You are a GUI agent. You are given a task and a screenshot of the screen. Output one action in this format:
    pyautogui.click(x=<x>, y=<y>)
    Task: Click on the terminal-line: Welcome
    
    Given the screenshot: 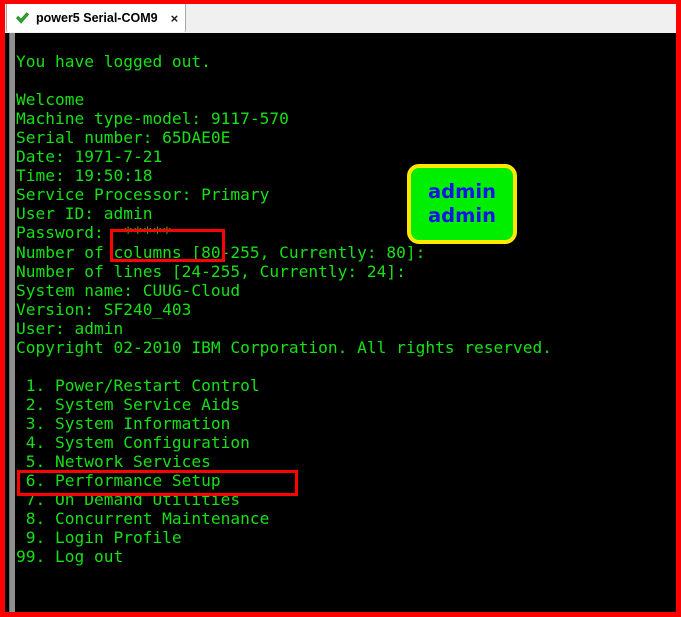 What is the action you would take?
    pyautogui.click(x=50, y=100)
    